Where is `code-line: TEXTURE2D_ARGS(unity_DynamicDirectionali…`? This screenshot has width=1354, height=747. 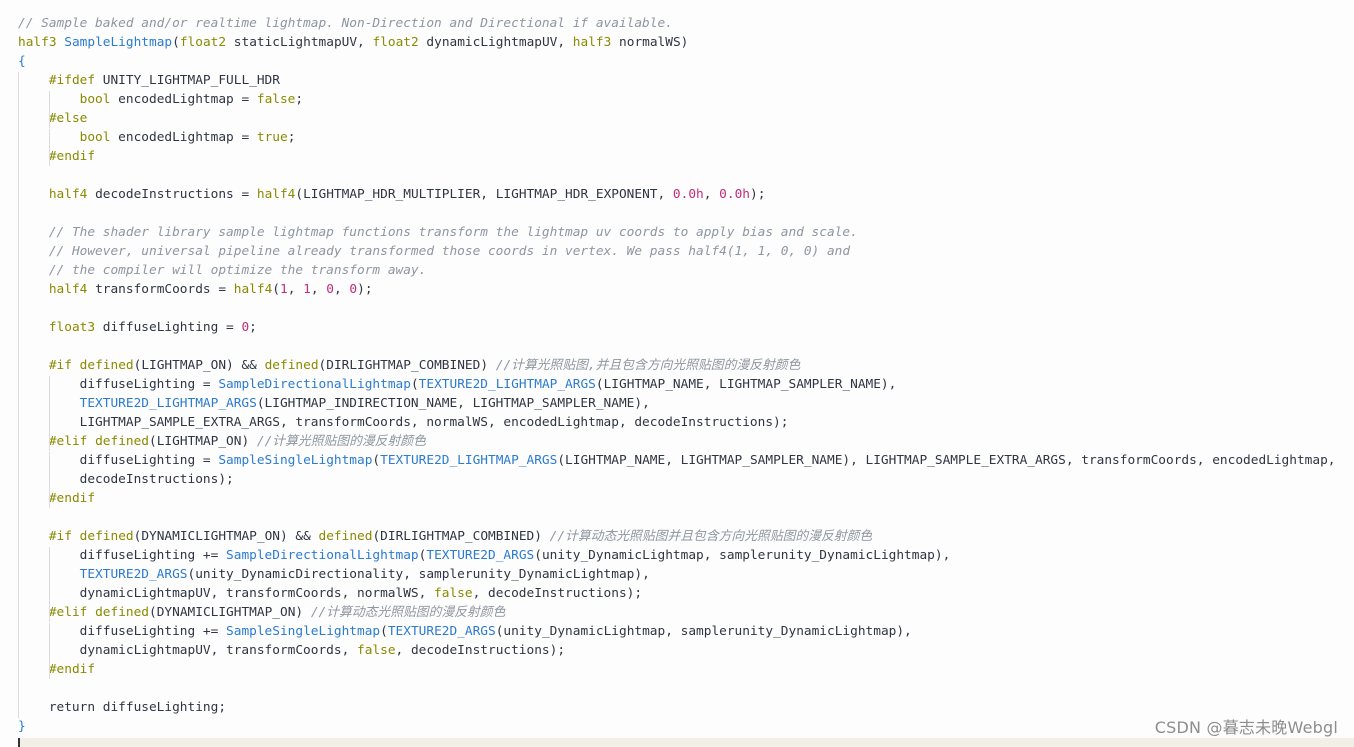 code-line: TEXTURE2D_ARGS(unity_DynamicDirectionali… is located at coordinates (334, 574).